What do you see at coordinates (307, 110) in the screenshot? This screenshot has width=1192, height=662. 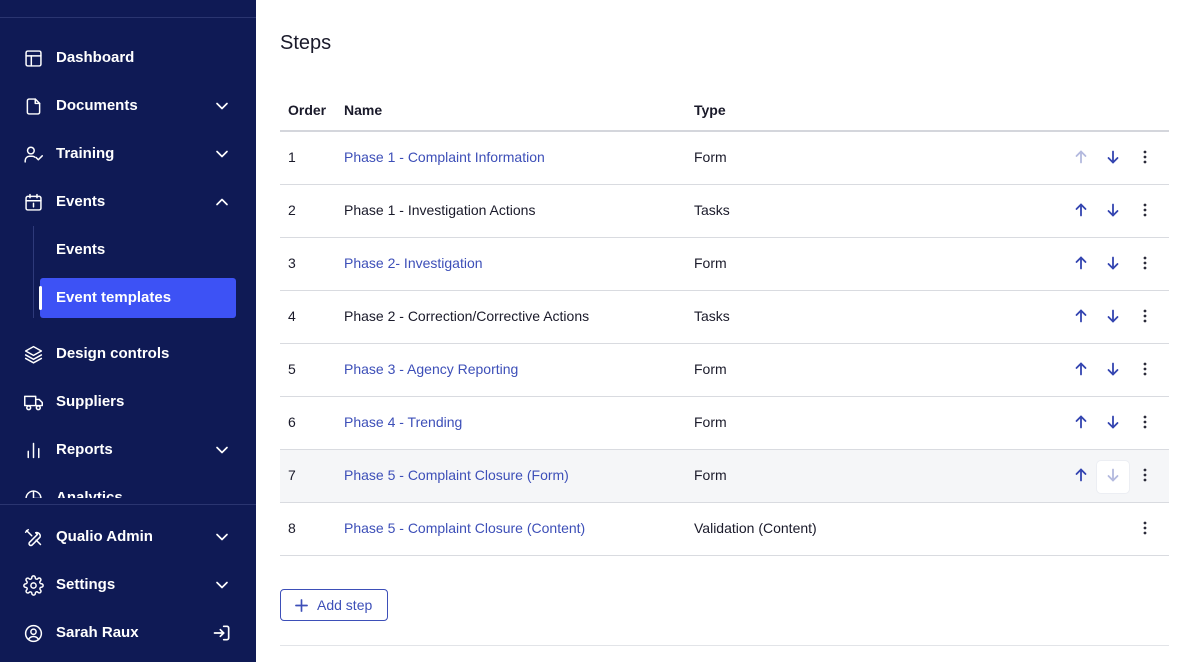 I see `column-header-order: Order` at bounding box center [307, 110].